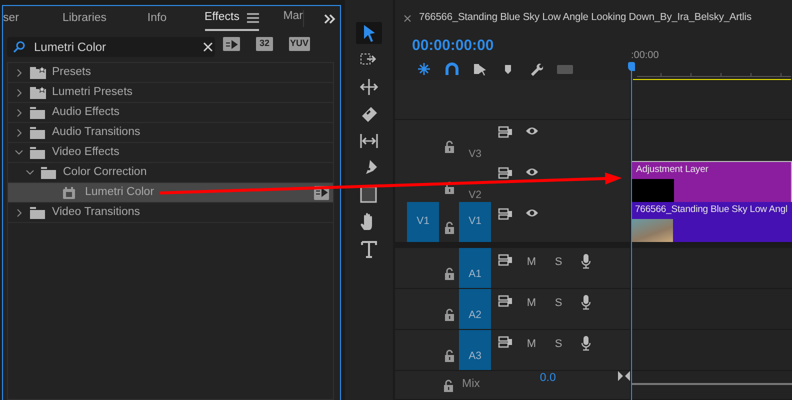  I want to click on mix-volume: 0.0, so click(548, 379).